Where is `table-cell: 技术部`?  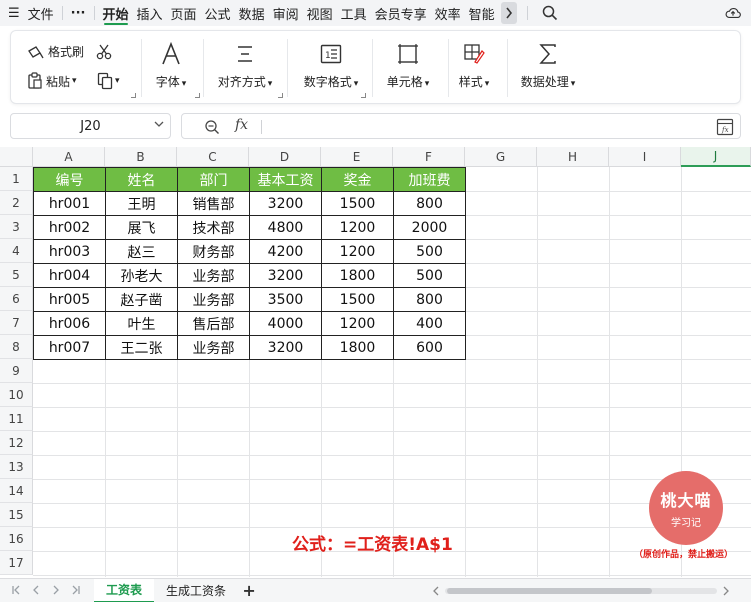 table-cell: 技术部 is located at coordinates (213, 227).